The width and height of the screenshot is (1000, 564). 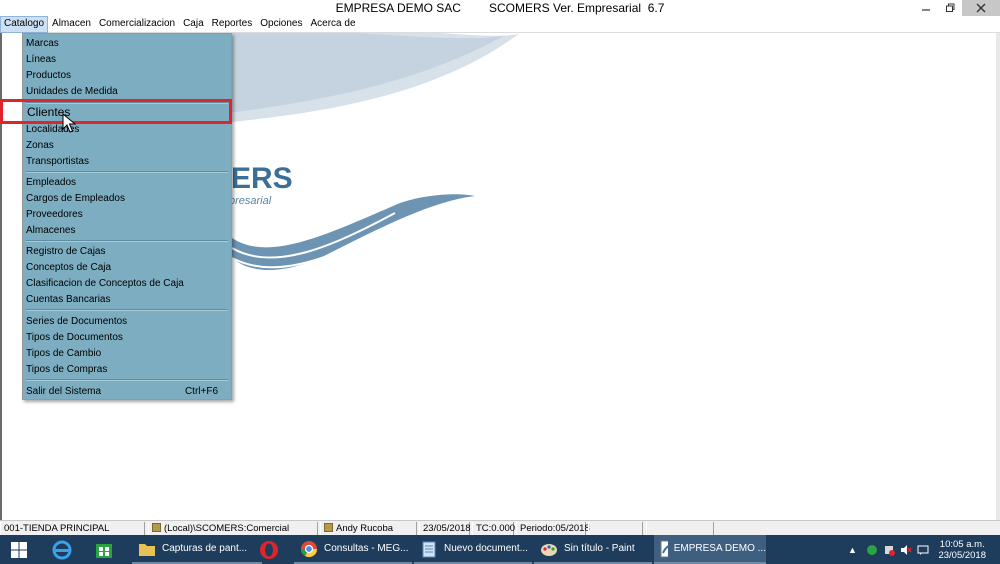 What do you see at coordinates (201, 391) in the screenshot?
I see `menu-item-salir-shortcut: Ctrl+F6` at bounding box center [201, 391].